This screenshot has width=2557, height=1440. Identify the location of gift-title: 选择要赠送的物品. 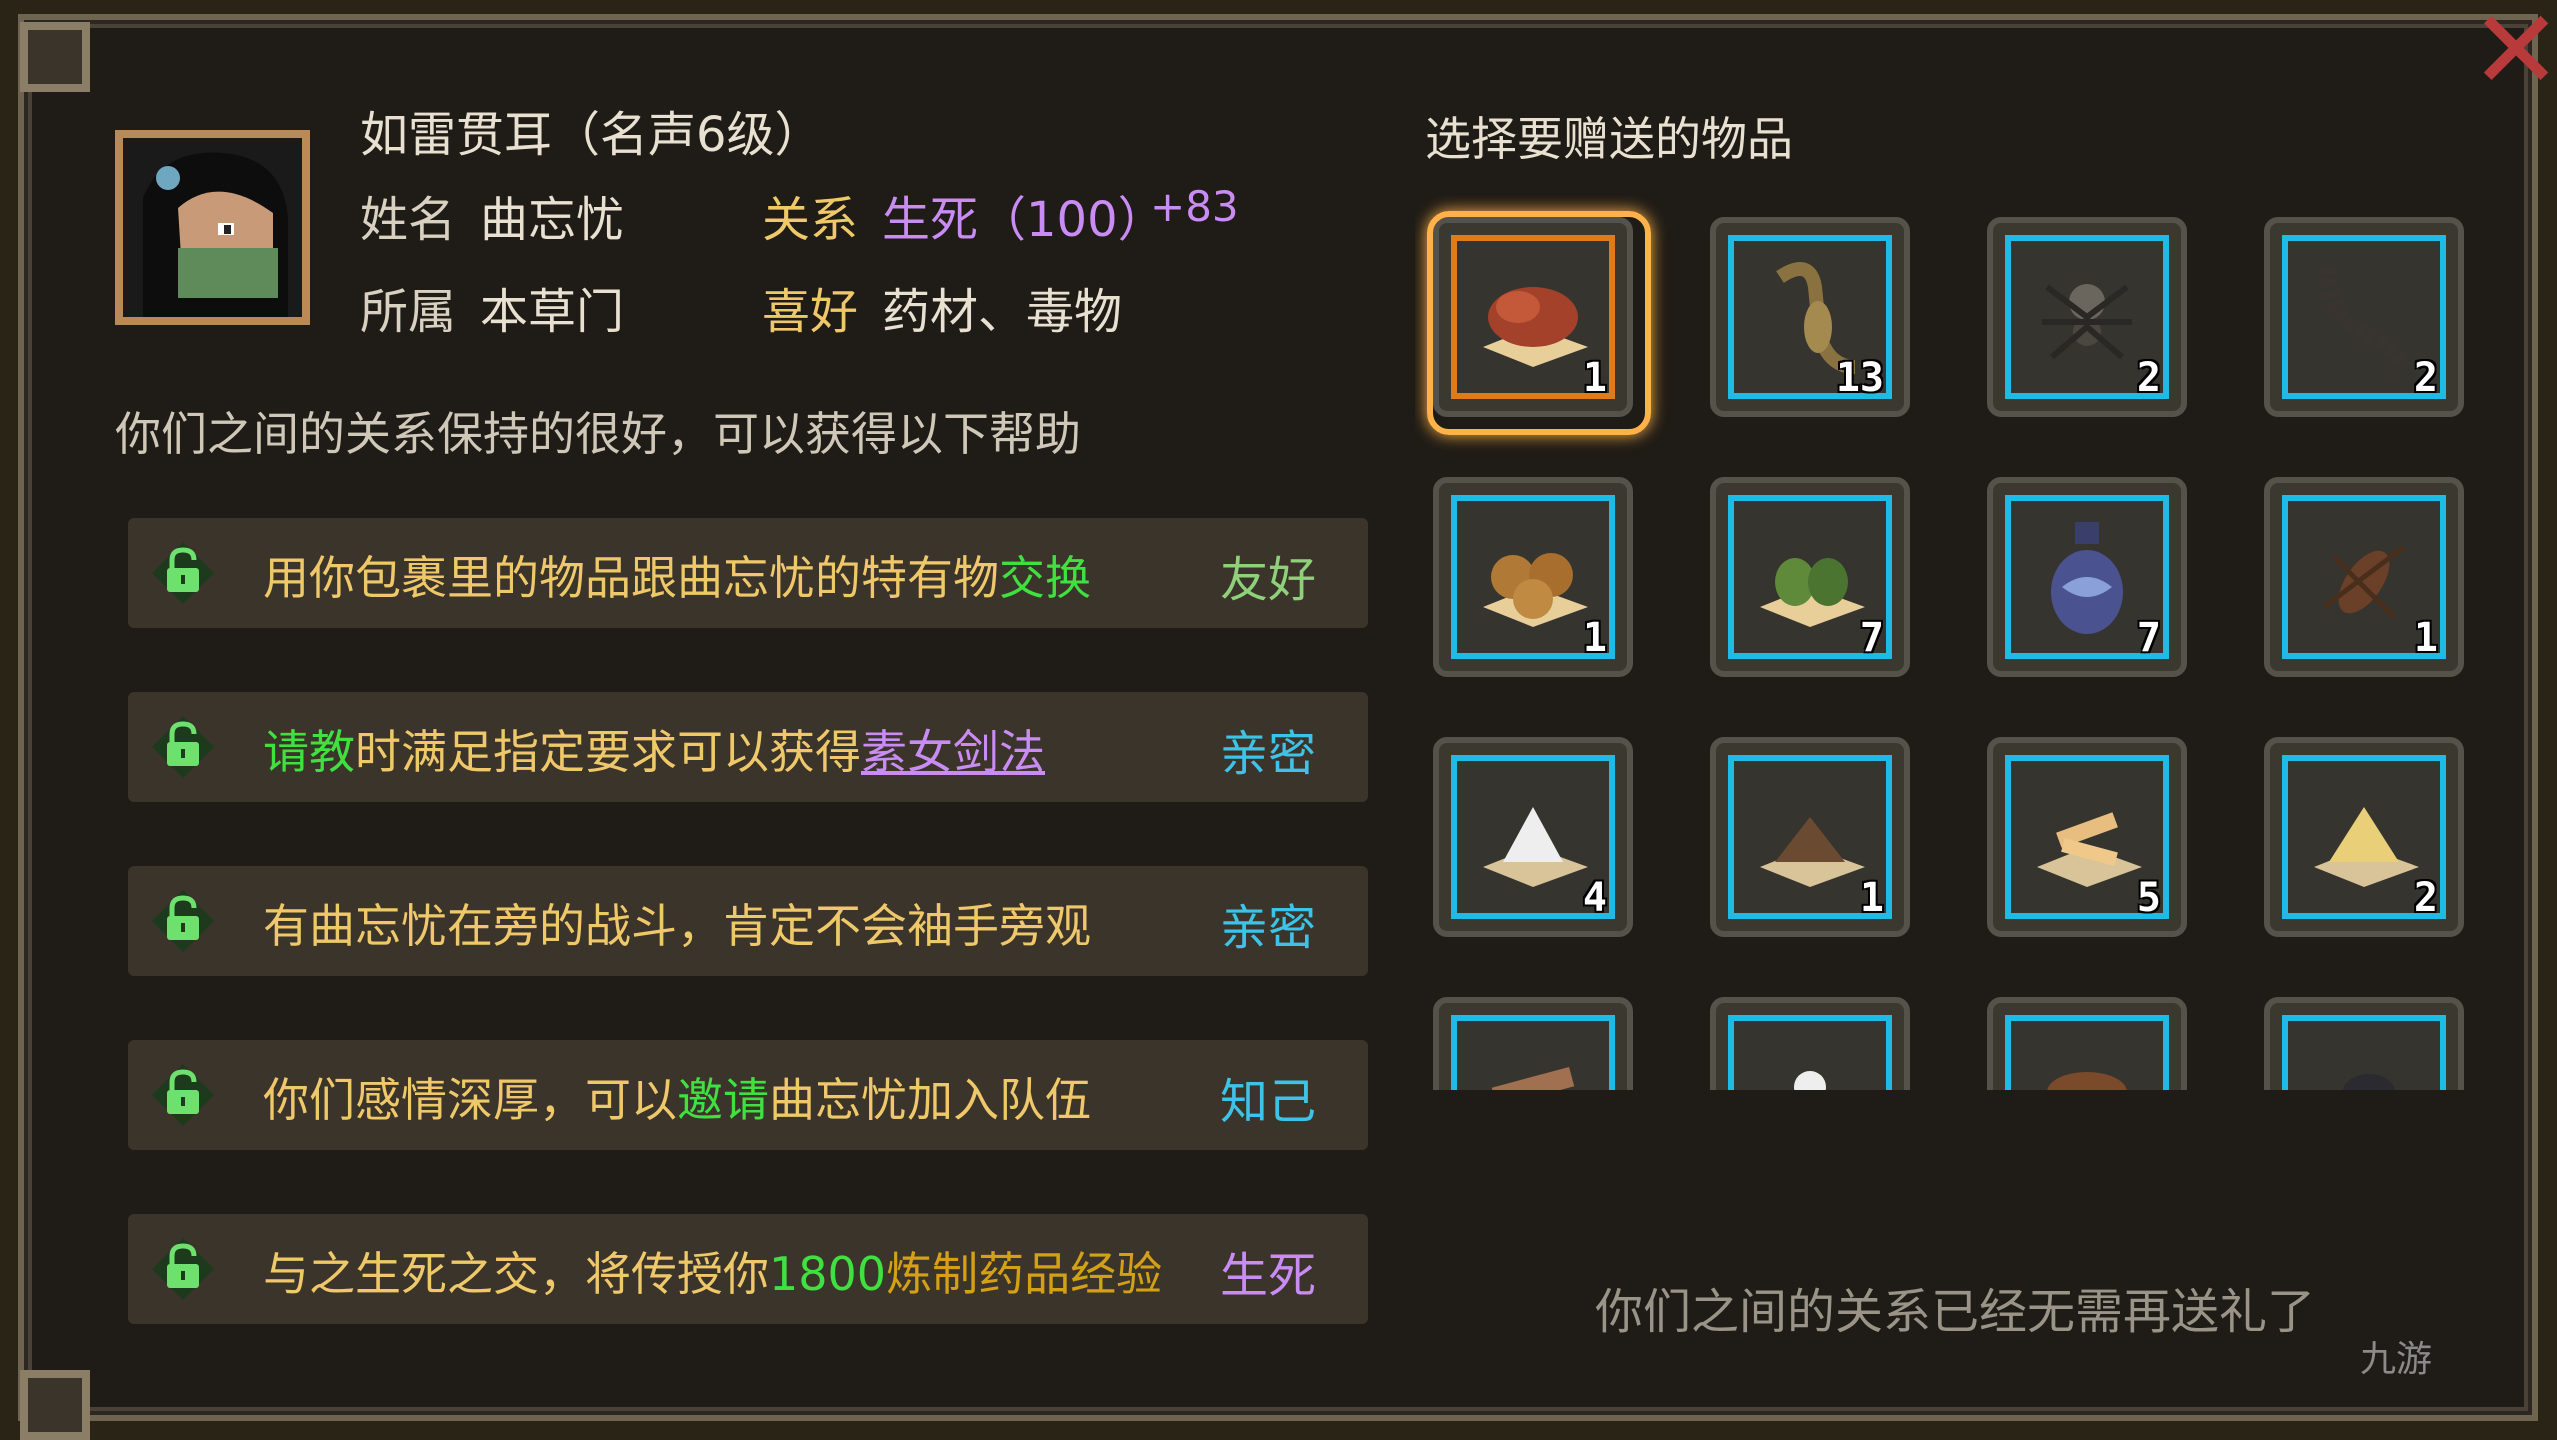
(1609, 139).